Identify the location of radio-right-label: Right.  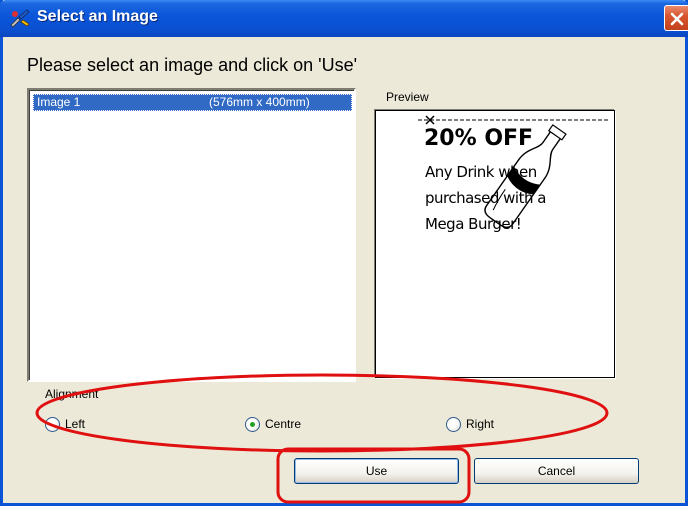
(480, 424).